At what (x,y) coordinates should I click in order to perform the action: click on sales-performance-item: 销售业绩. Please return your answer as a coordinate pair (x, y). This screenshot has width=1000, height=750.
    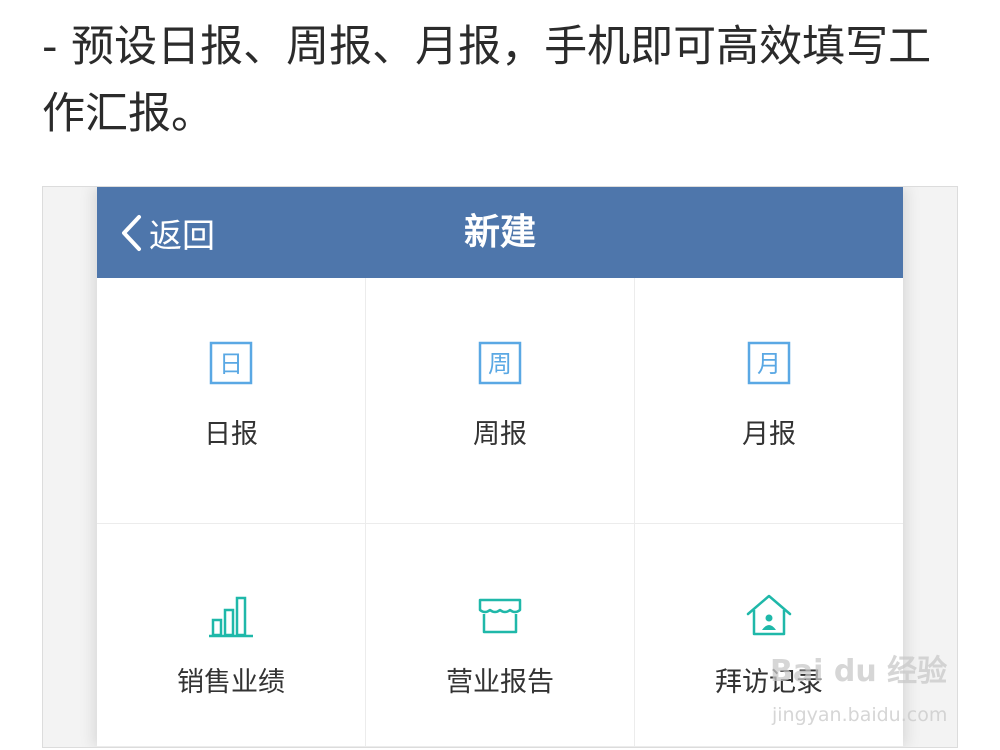
    Looking at the image, I should click on (231, 635).